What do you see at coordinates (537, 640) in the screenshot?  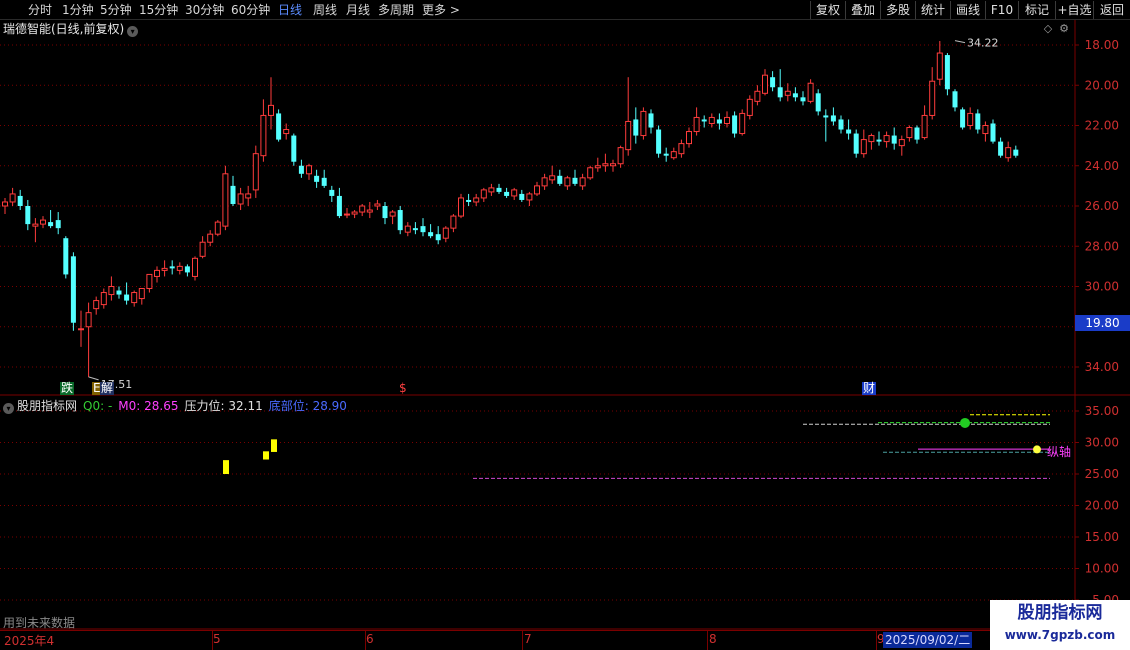 I see `date-axis: 2025年4 5 6 7 8 9 2025/09/02/二` at bounding box center [537, 640].